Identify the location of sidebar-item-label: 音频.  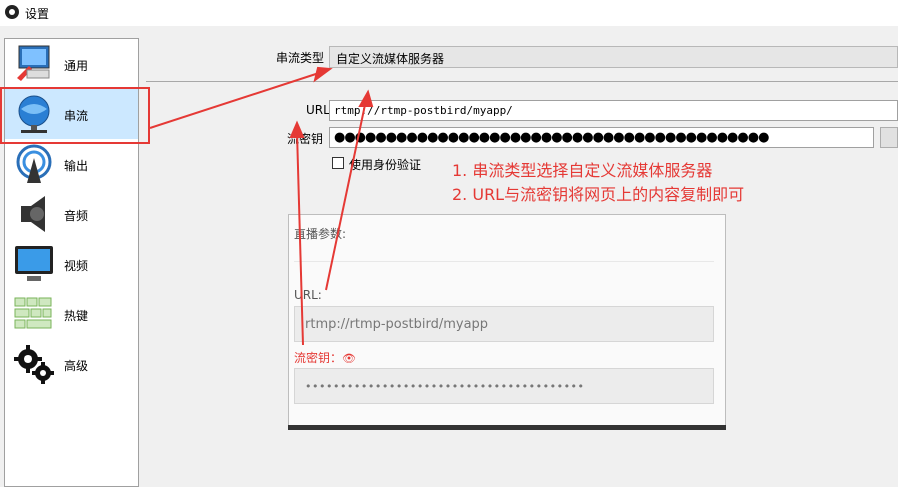
(76, 216).